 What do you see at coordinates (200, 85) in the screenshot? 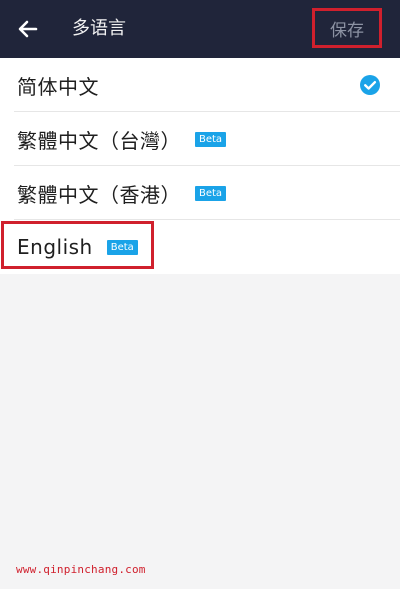
I see `language-option-simplified-chinese: 简体中文` at bounding box center [200, 85].